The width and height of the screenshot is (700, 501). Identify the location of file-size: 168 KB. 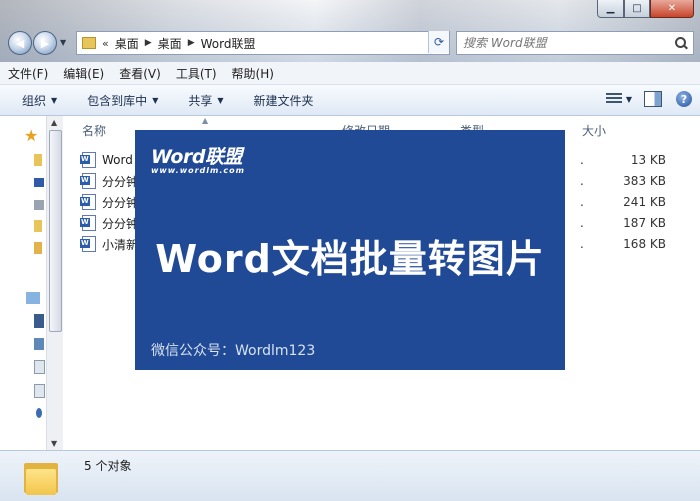
(644, 244).